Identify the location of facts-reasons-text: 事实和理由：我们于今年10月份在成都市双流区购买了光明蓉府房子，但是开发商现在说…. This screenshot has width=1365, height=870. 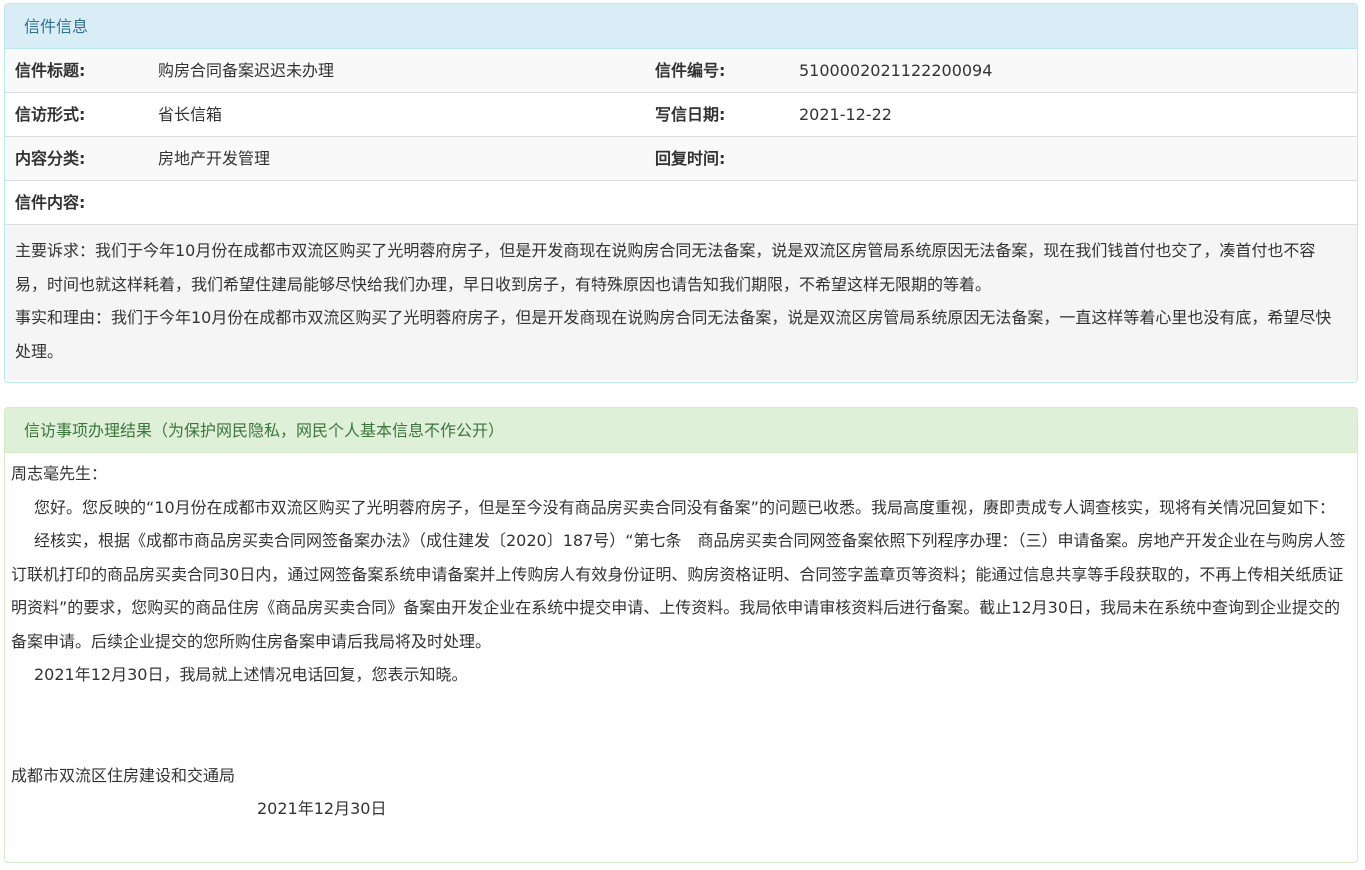
(673, 334).